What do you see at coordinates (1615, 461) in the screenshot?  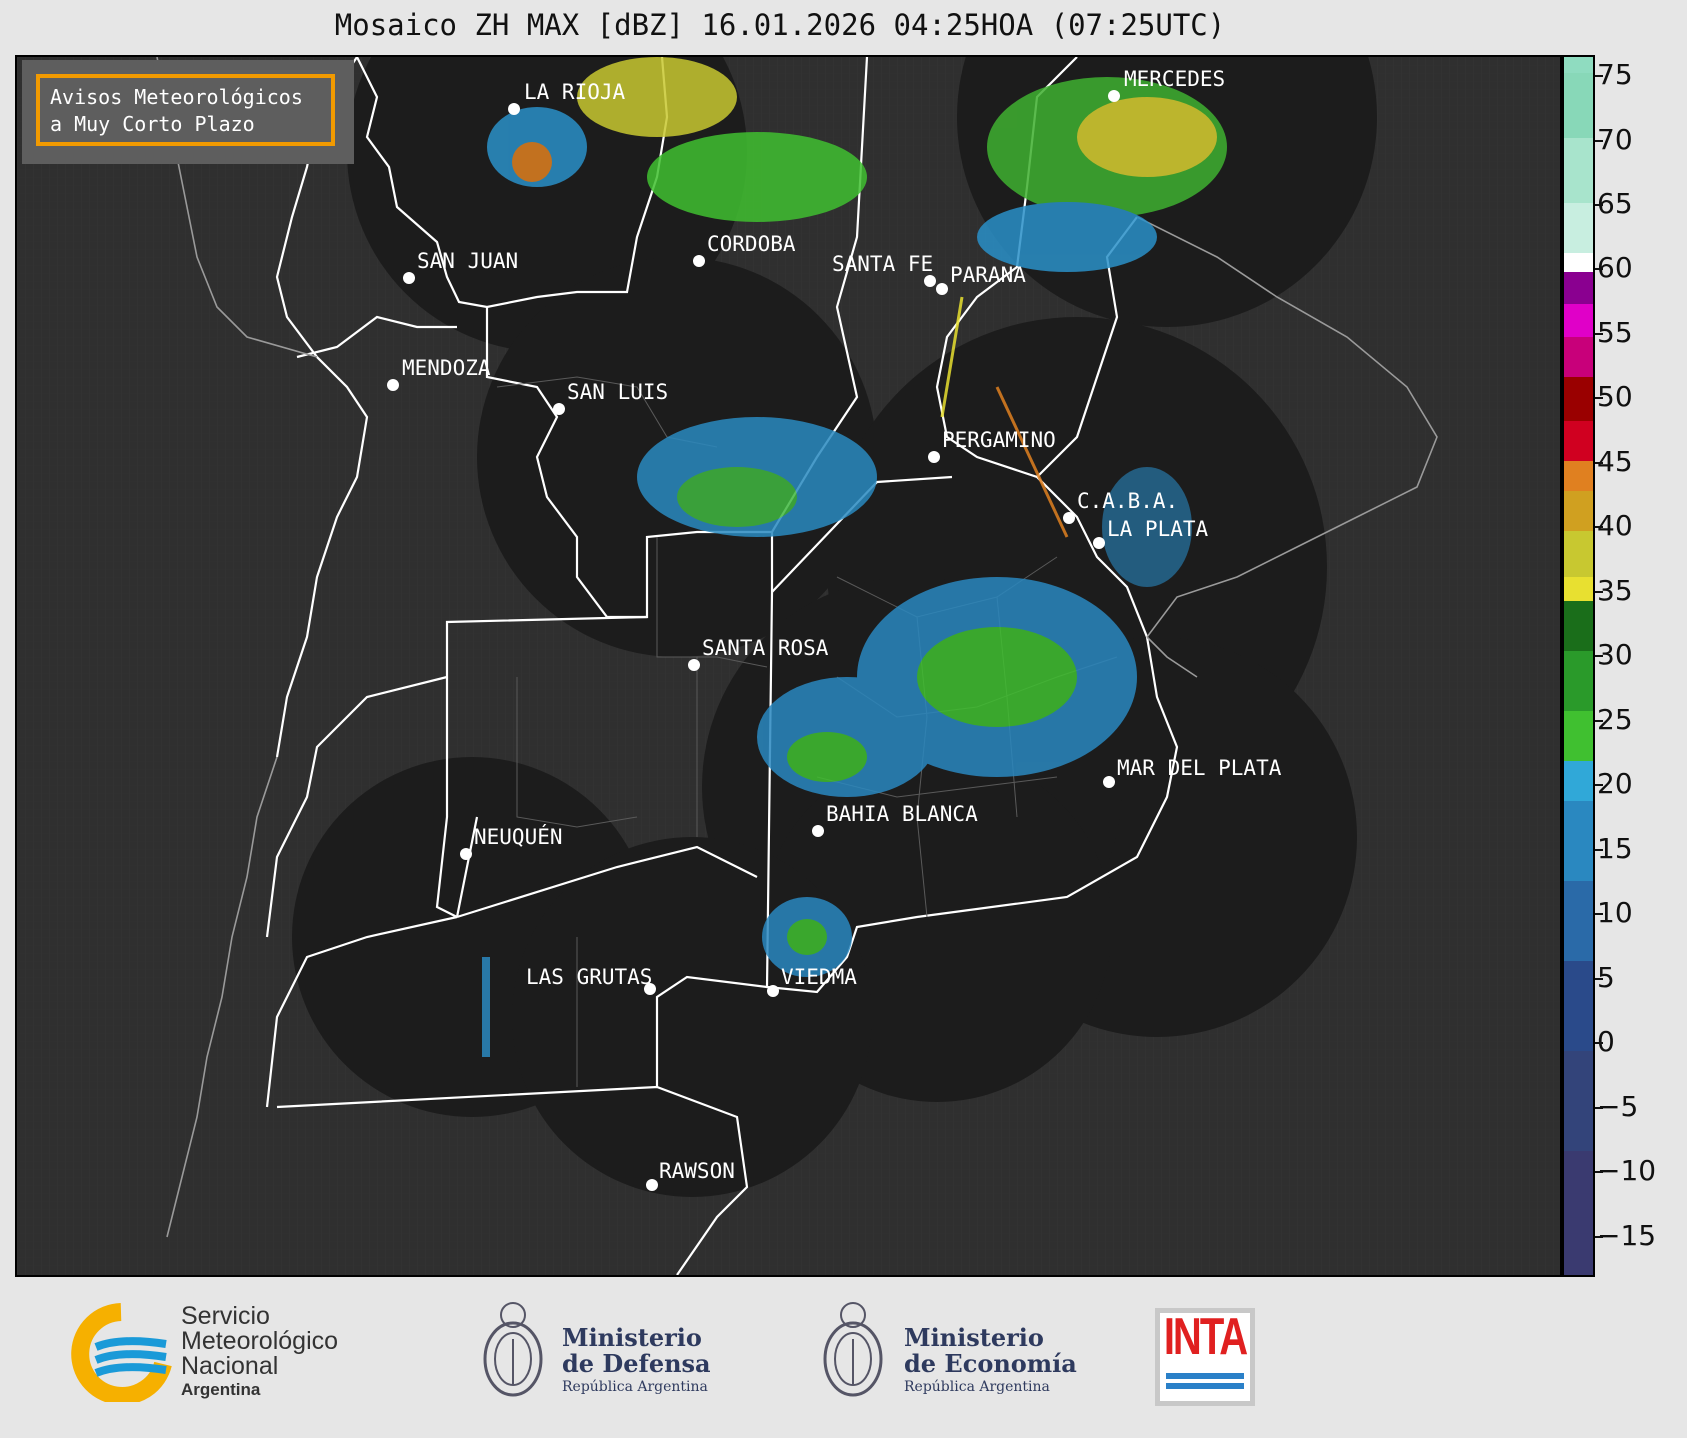 I see `tick-label: 45` at bounding box center [1615, 461].